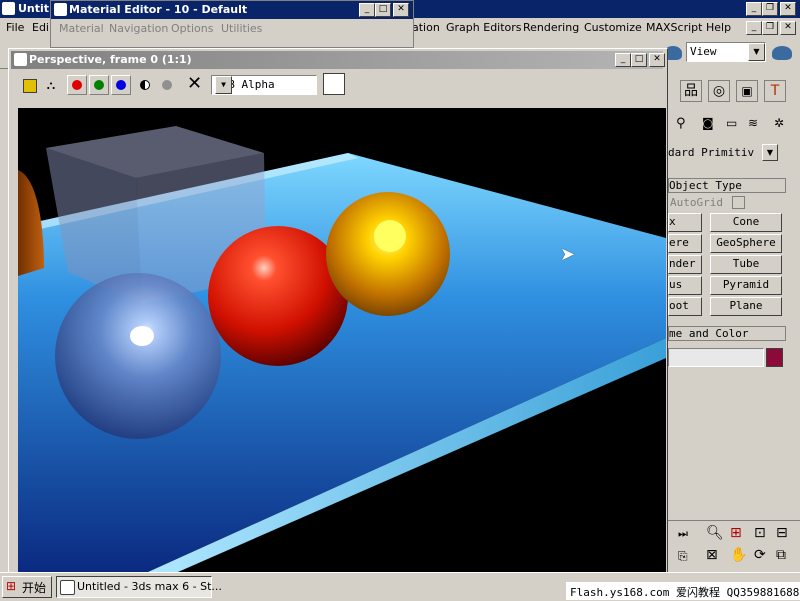 Image resolution: width=800 pixels, height=601 pixels. What do you see at coordinates (683, 534) in the screenshot?
I see `goto-end-icon: ⏭` at bounding box center [683, 534].